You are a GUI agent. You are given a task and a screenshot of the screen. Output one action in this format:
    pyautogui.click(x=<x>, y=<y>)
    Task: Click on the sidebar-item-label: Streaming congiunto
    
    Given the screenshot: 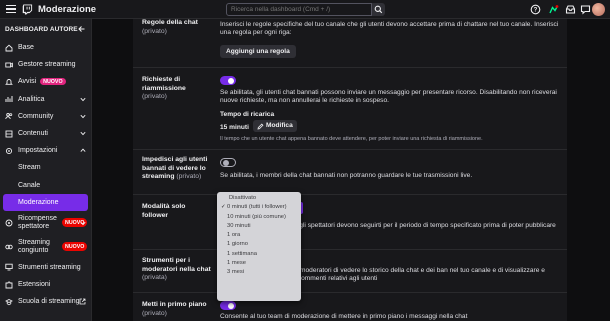 What is the action you would take?
    pyautogui.click(x=34, y=246)
    